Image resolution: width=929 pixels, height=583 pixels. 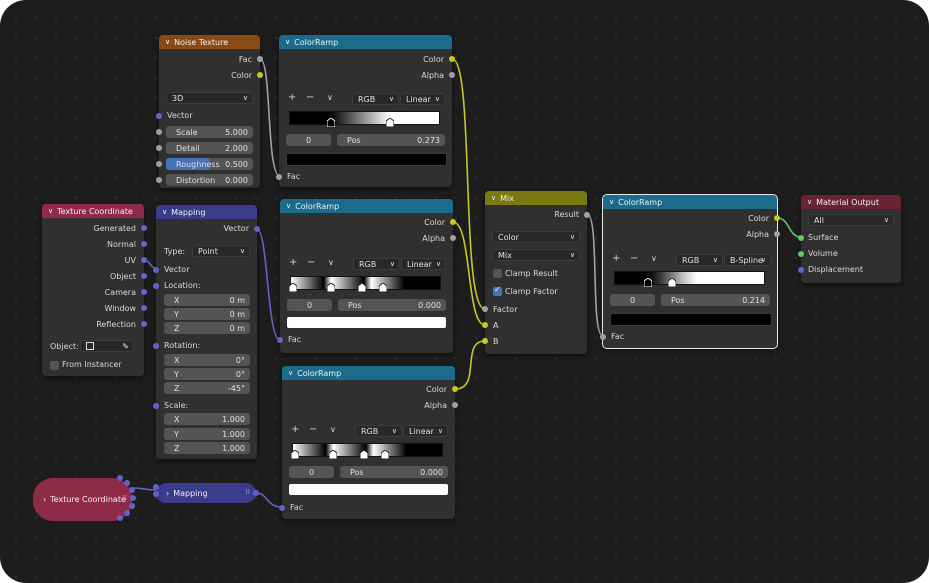 I want to click on input-displacement-socket, so click(x=801, y=270).